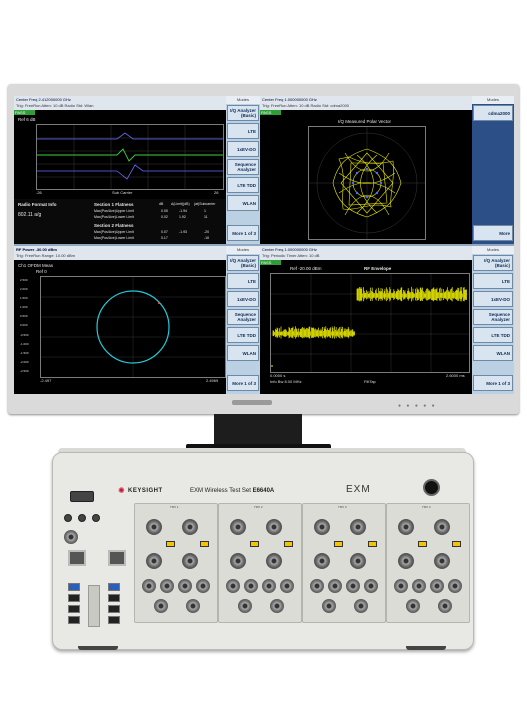  What do you see at coordinates (164, 217) in the screenshot?
I see `table-cell: 0.02` at bounding box center [164, 217].